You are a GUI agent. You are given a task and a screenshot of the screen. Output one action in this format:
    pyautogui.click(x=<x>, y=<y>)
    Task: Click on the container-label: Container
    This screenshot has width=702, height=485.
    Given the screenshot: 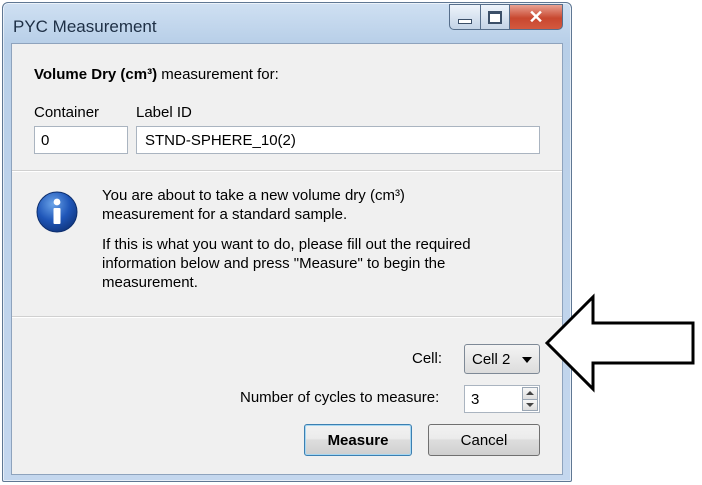 What is the action you would take?
    pyautogui.click(x=67, y=112)
    